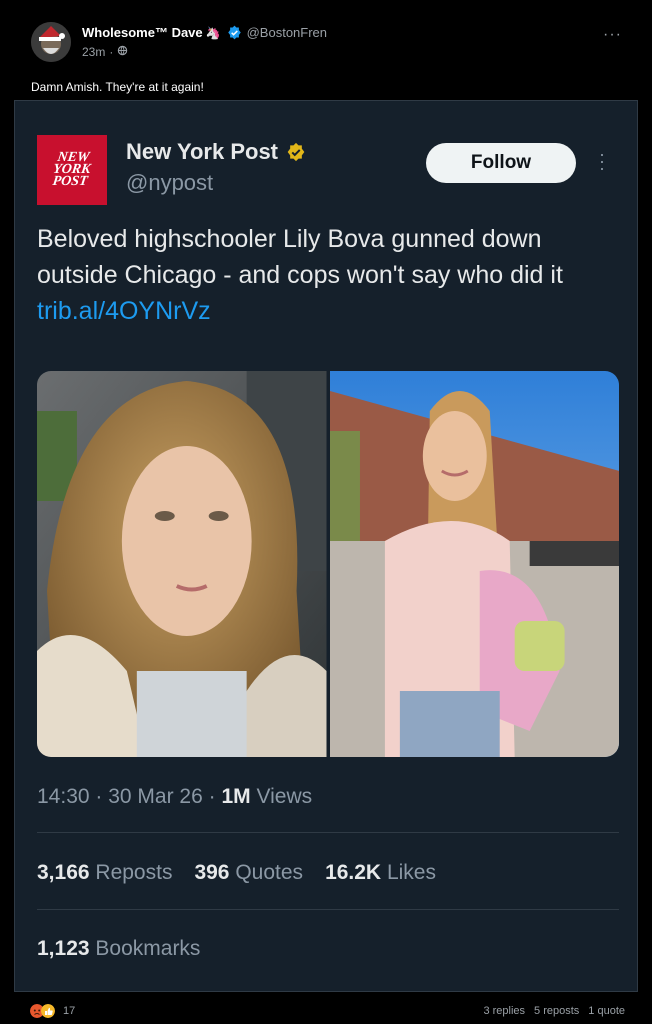 This screenshot has width=652, height=1024. Describe the element at coordinates (234, 32) in the screenshot. I see `verified-badge-icon` at that location.